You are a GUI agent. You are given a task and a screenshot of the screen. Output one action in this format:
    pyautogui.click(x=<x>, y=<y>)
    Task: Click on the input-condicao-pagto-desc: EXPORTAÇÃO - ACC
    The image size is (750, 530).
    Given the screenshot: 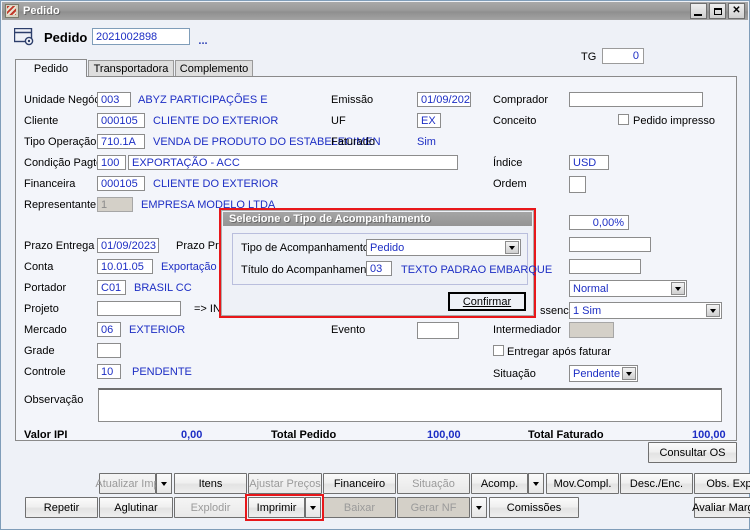 What is the action you would take?
    pyautogui.click(x=293, y=162)
    